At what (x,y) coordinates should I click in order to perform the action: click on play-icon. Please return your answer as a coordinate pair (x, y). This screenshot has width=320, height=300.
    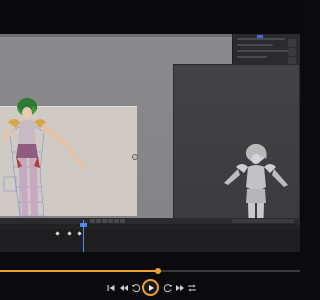
    Looking at the image, I should click on (151, 287).